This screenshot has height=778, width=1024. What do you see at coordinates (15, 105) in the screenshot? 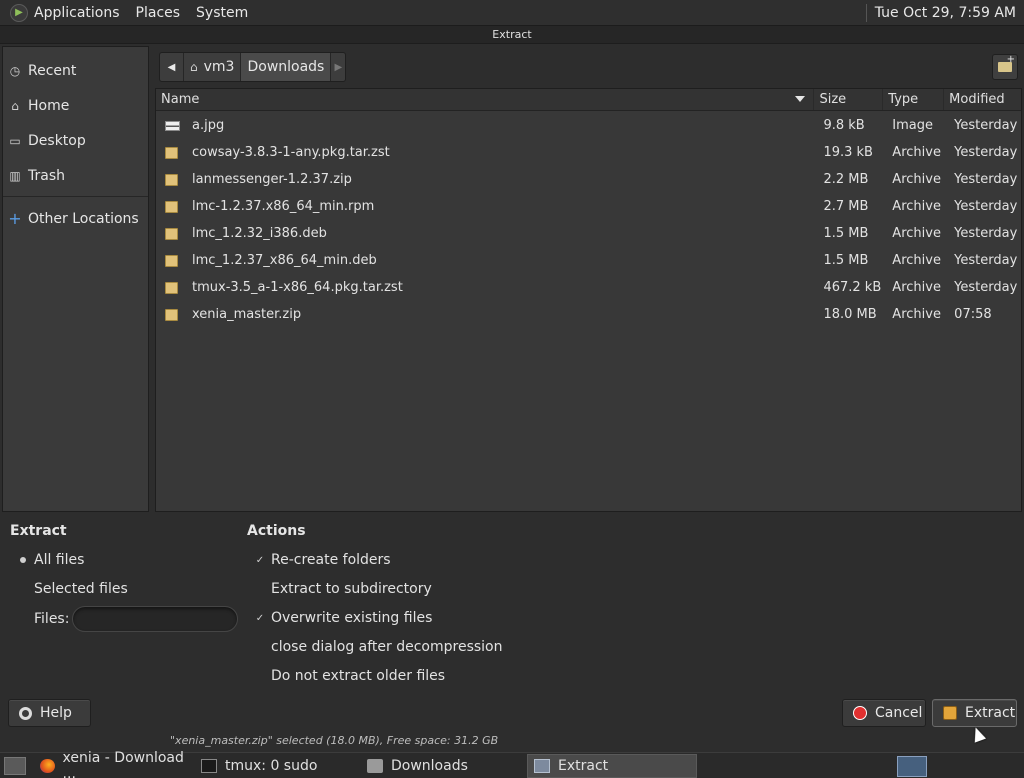
I see `home-icon: ⌂` at bounding box center [15, 105].